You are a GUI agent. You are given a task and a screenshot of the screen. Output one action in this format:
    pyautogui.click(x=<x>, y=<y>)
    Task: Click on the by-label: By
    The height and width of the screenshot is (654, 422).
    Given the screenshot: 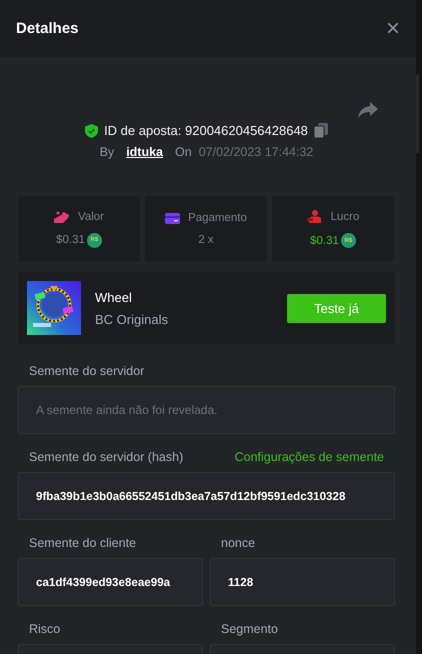 What is the action you would take?
    pyautogui.click(x=107, y=152)
    